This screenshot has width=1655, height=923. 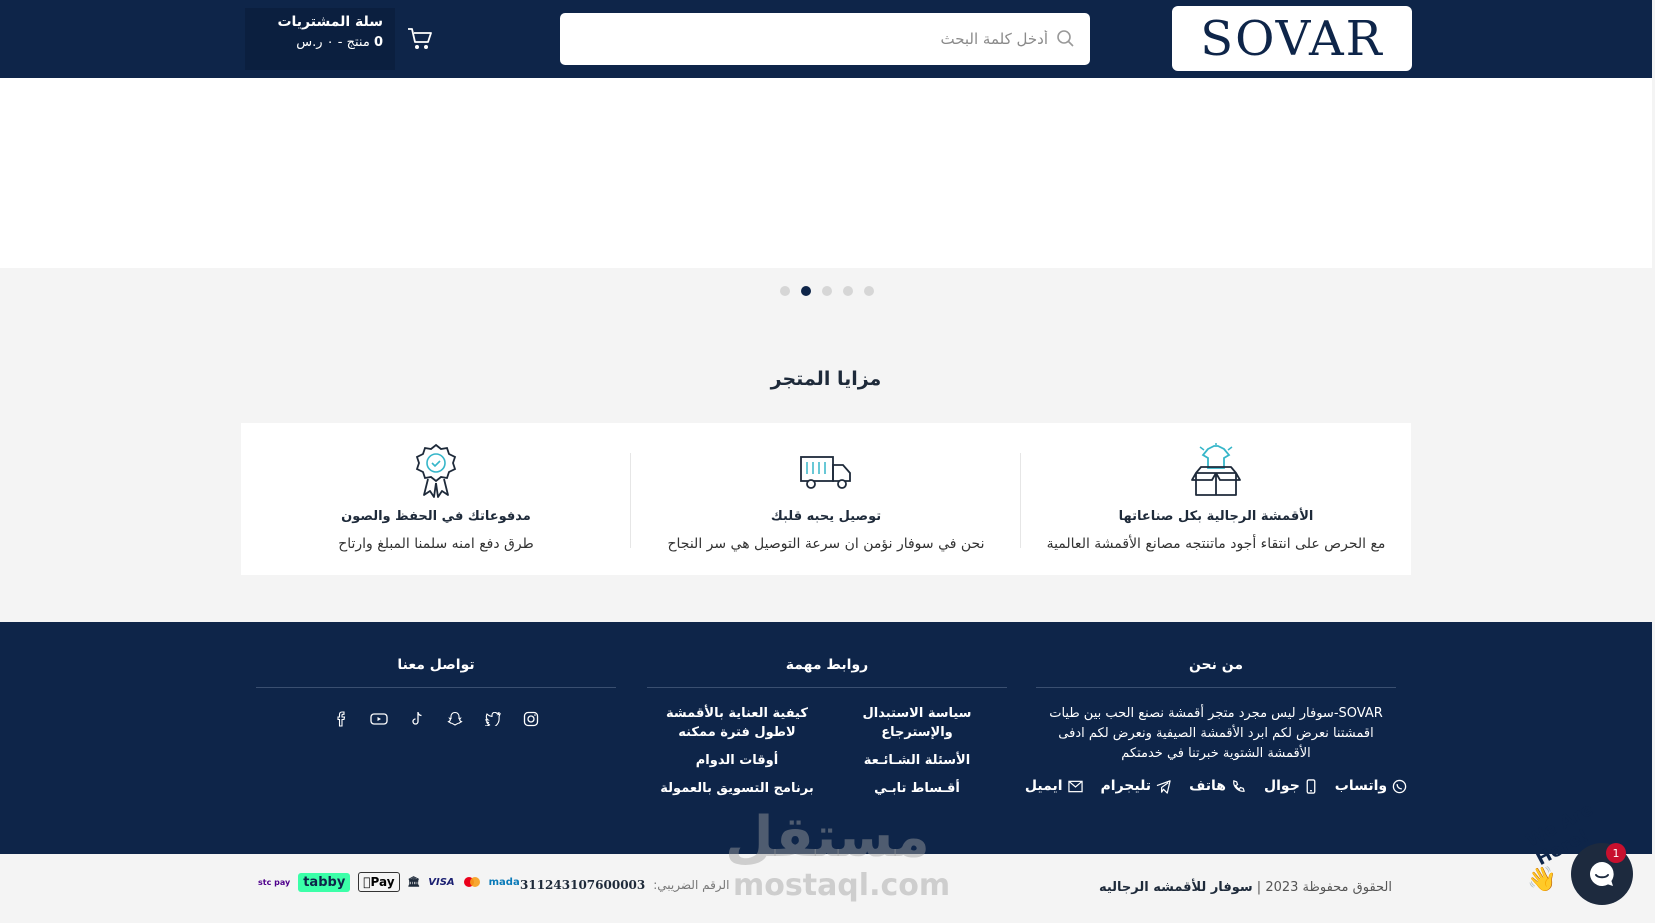 I want to click on bank-transfer-icon: 🏛, so click(x=410, y=882).